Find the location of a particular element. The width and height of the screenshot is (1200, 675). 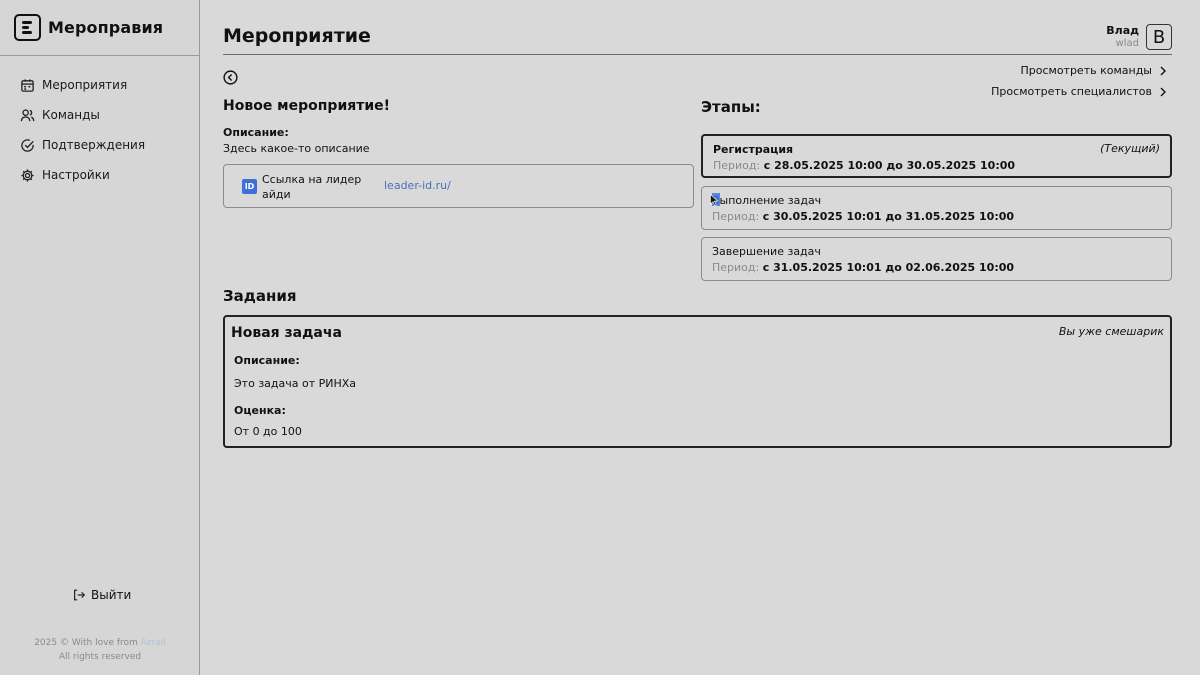

stage-name: Завершение задач is located at coordinates (766, 251).